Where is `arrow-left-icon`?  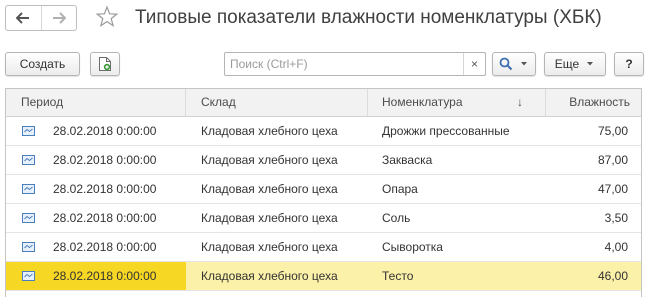 arrow-left-icon is located at coordinates (23, 18).